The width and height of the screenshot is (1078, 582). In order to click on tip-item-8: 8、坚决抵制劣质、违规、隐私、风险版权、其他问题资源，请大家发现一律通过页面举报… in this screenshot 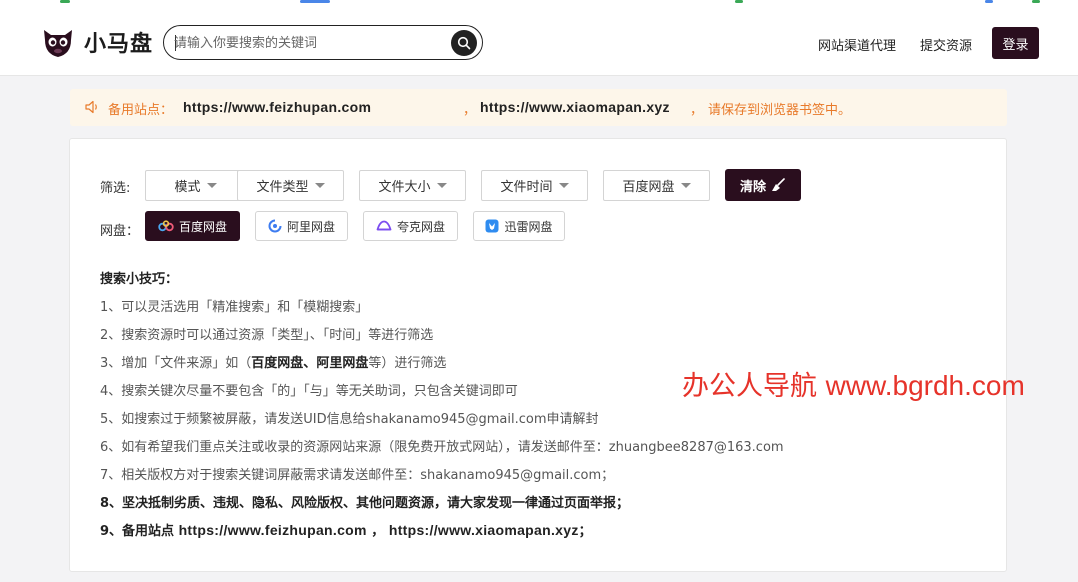, I will do `click(365, 503)`.